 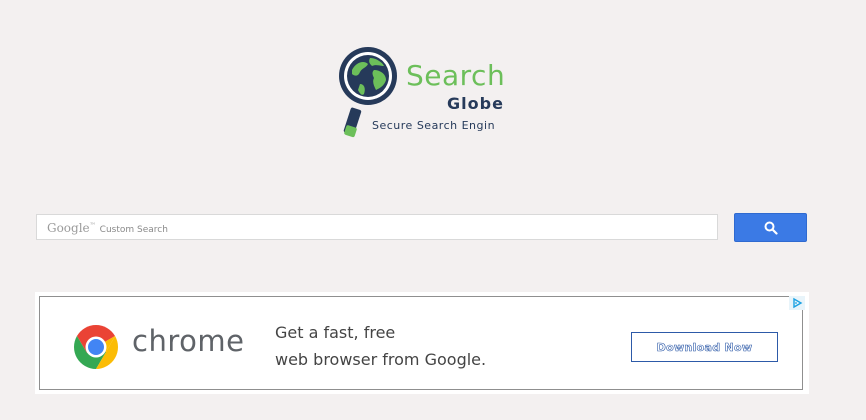 What do you see at coordinates (704, 347) in the screenshot?
I see `download-now-button: Download Now` at bounding box center [704, 347].